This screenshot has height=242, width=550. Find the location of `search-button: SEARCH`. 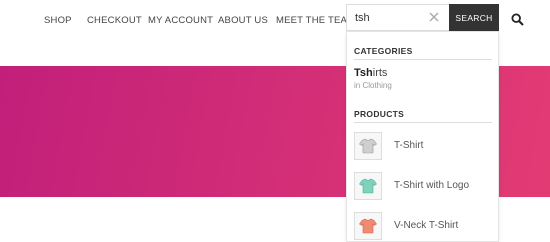

search-button: SEARCH is located at coordinates (474, 17).